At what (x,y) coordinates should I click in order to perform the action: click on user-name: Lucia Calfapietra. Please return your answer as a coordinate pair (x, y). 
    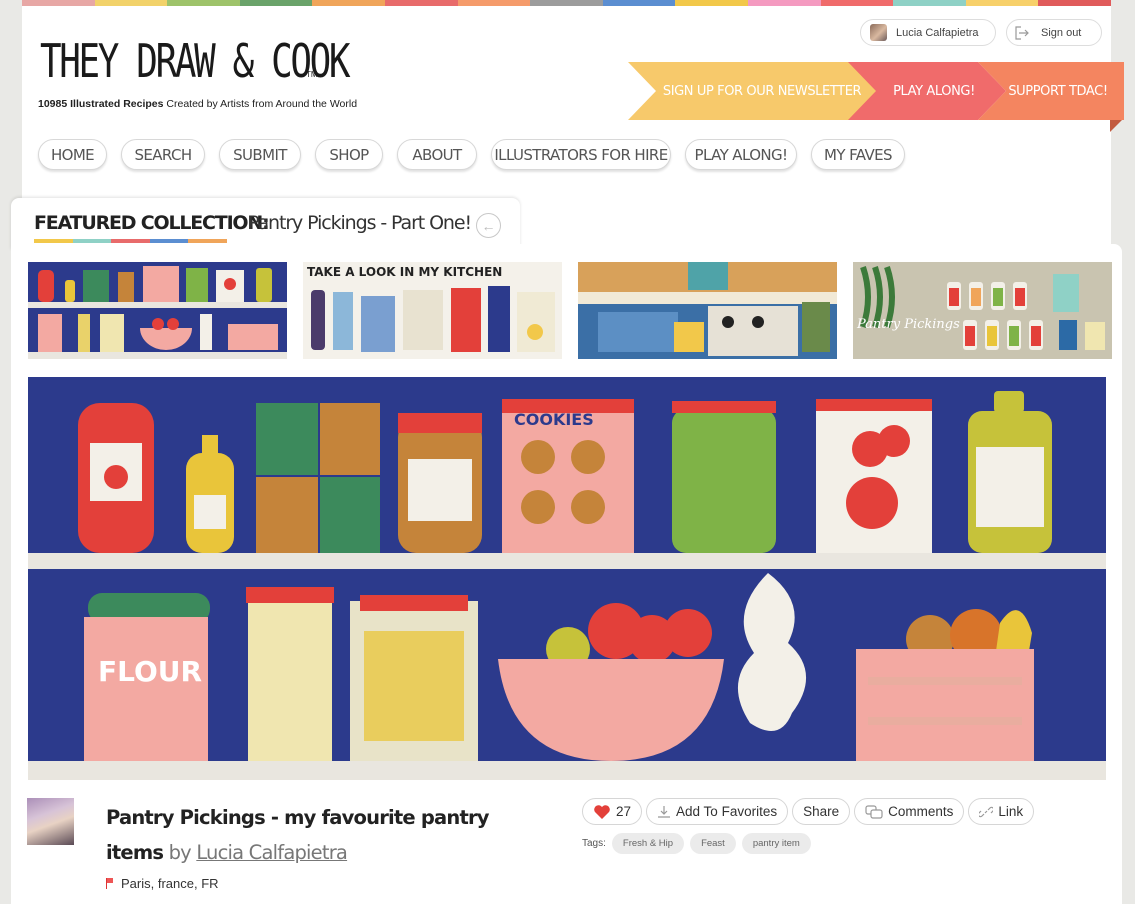
    Looking at the image, I should click on (937, 32).